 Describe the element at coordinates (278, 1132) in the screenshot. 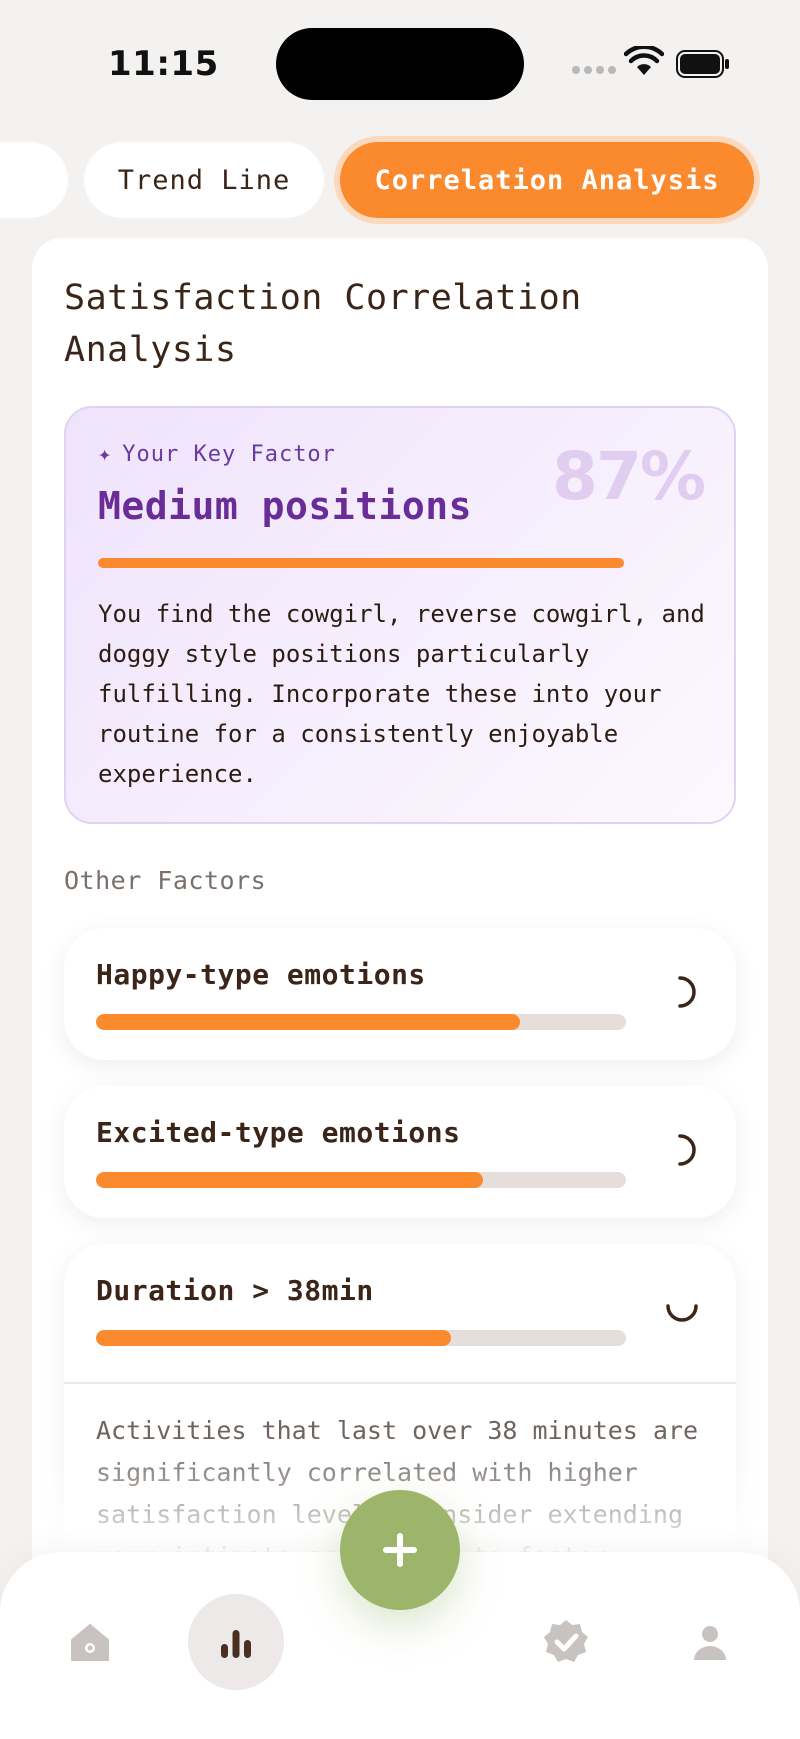

I see `factor-name: Excited-type emotions` at that location.